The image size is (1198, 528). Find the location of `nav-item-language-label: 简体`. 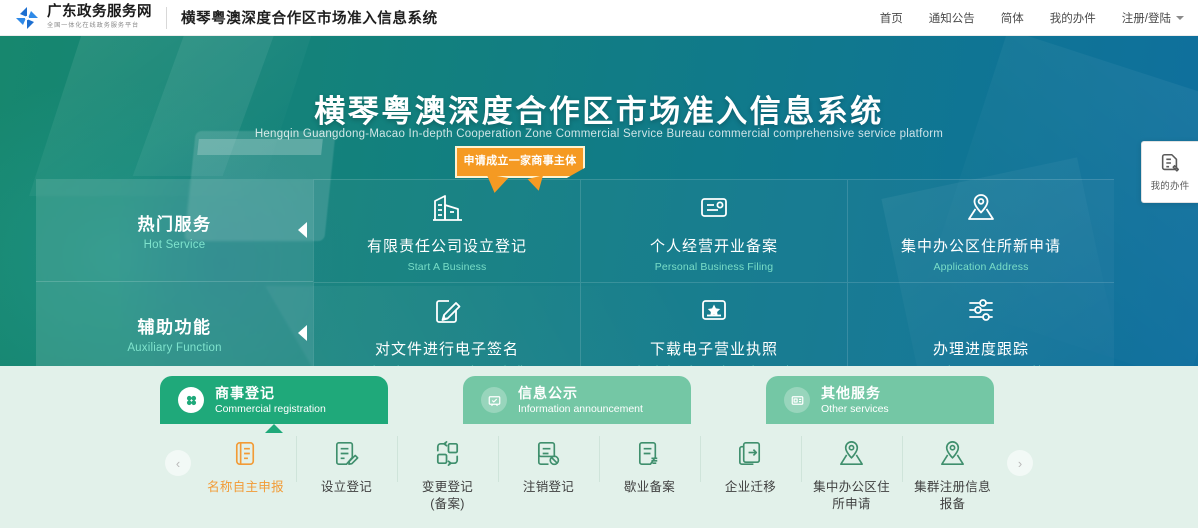

nav-item-language-label: 简体 is located at coordinates (1012, 18).